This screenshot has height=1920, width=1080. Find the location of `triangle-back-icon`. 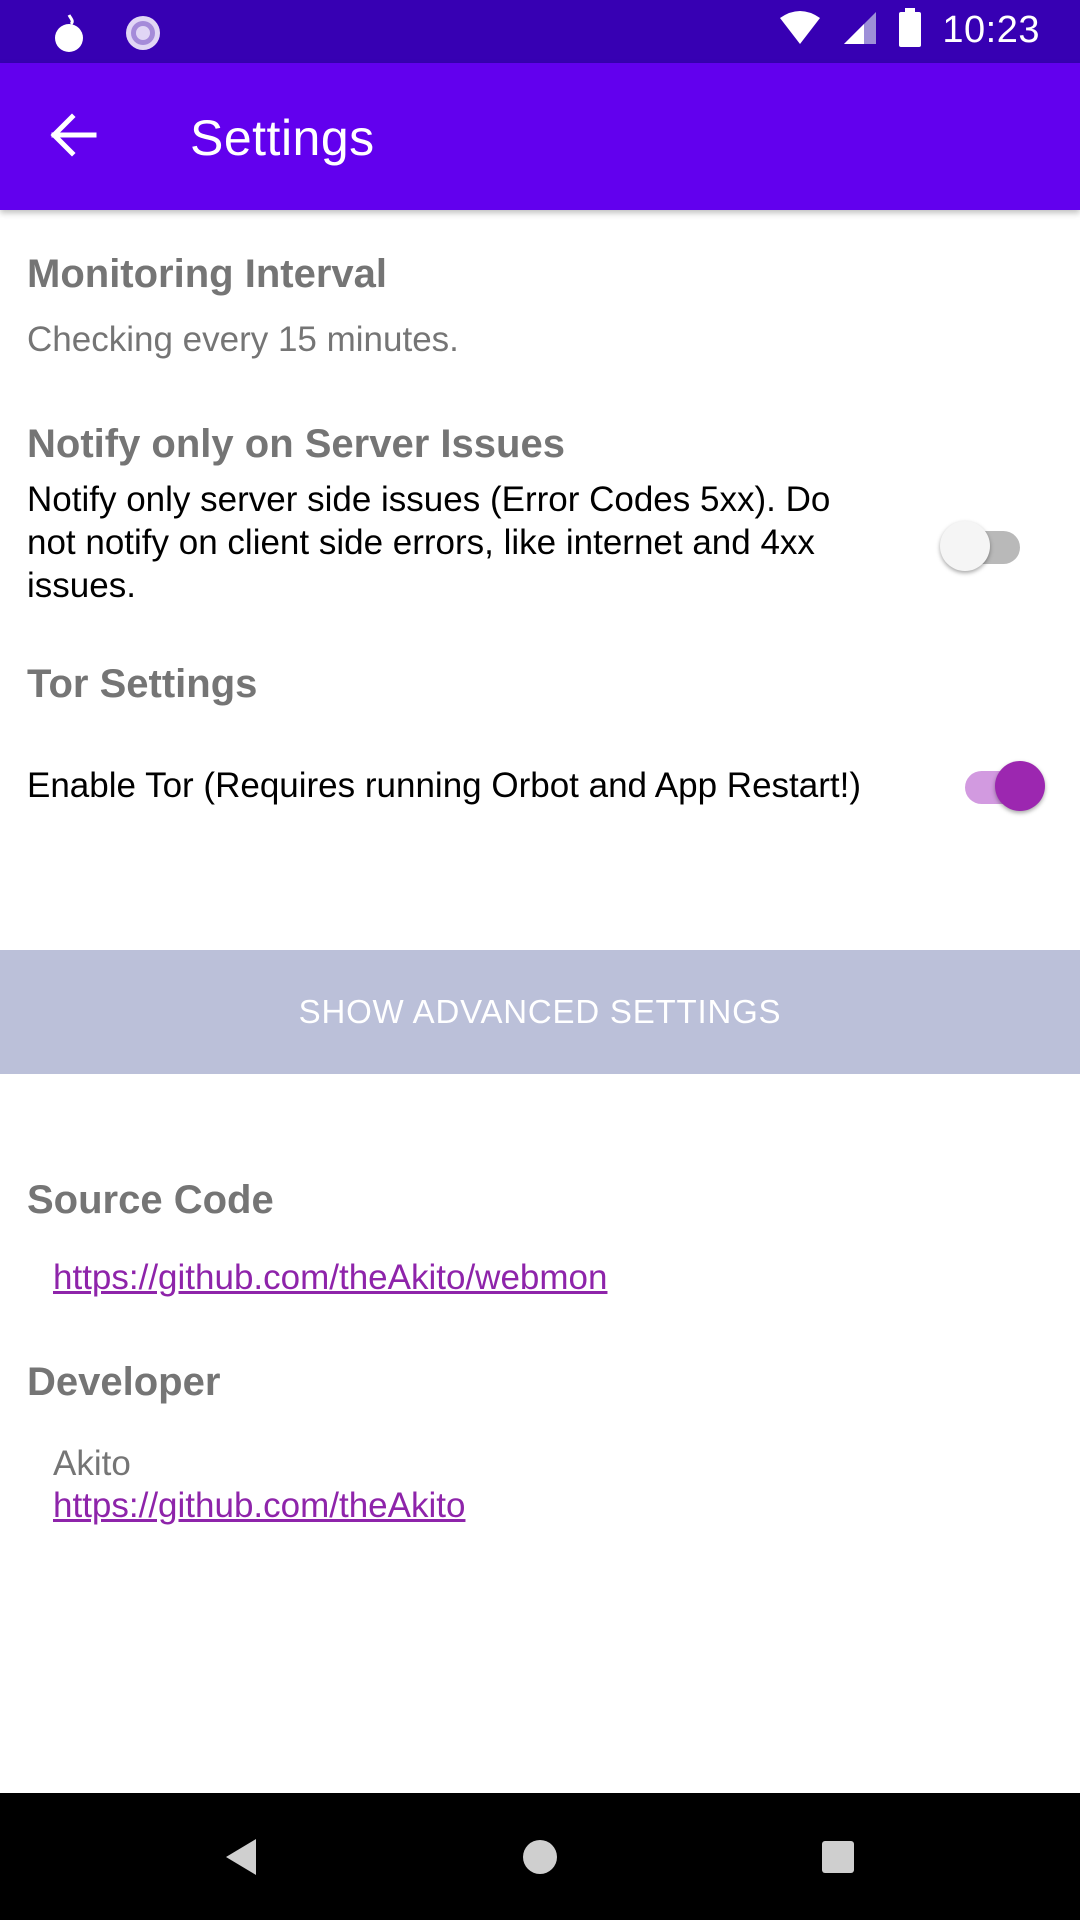

triangle-back-icon is located at coordinates (242, 1859).